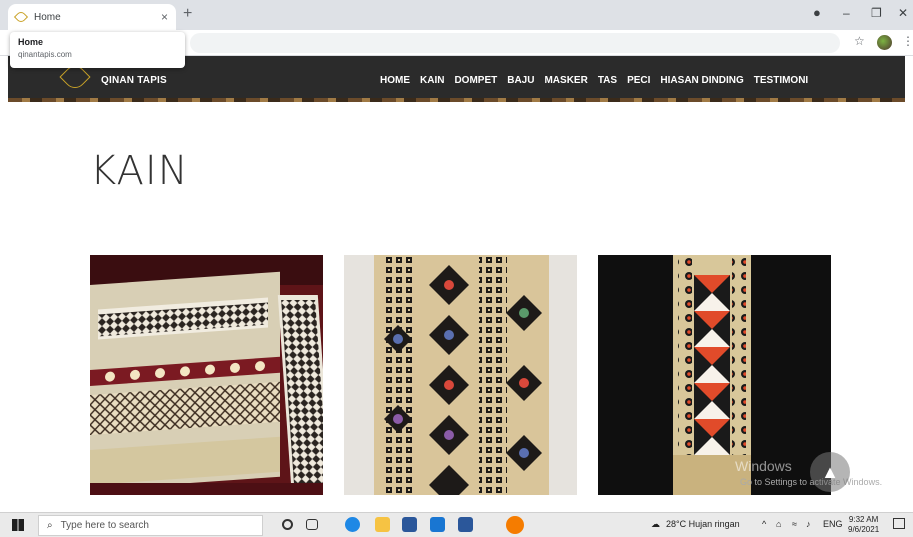  I want to click on decorative-banner-strip, so click(456, 100).